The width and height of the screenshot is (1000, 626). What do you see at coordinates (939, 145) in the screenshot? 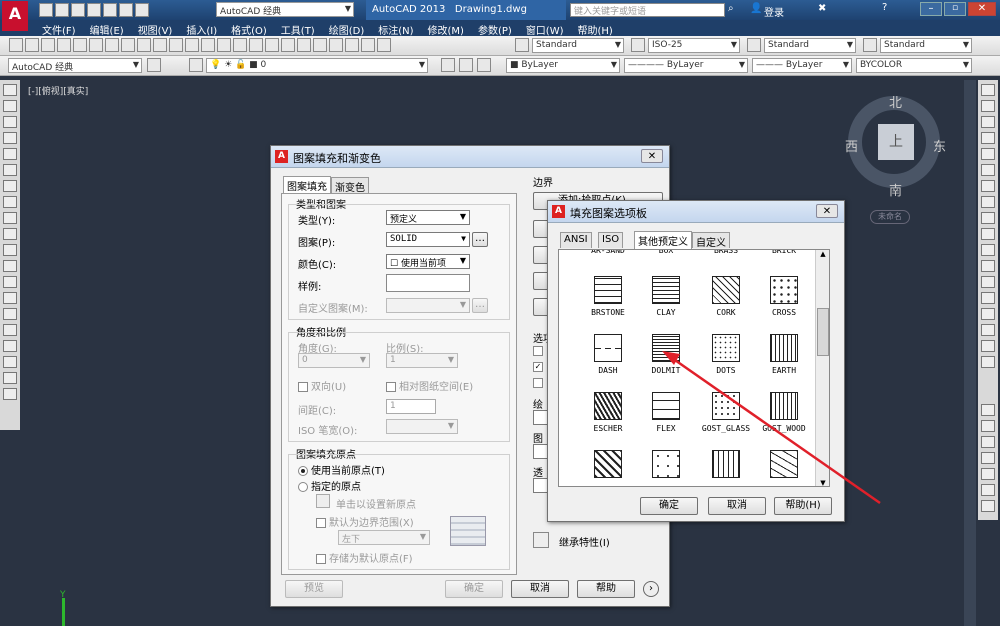
I see `compass-east: 东` at bounding box center [939, 145].